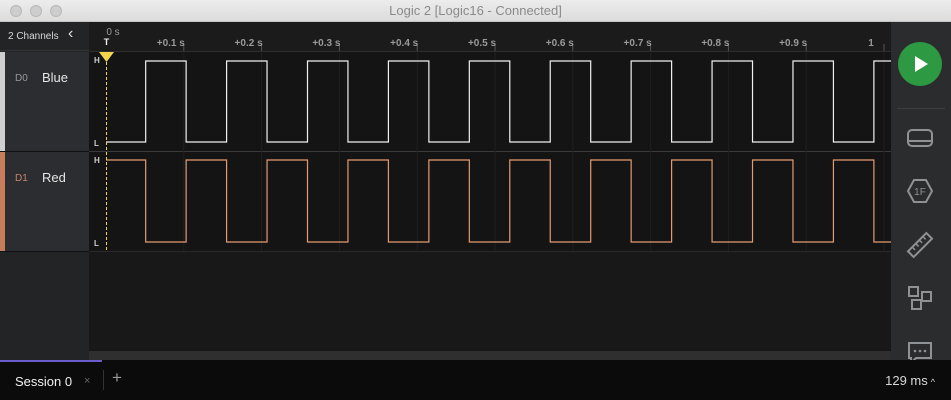 This screenshot has height=400, width=951. What do you see at coordinates (33, 36) in the screenshot?
I see `channel-count: 2 Channels` at bounding box center [33, 36].